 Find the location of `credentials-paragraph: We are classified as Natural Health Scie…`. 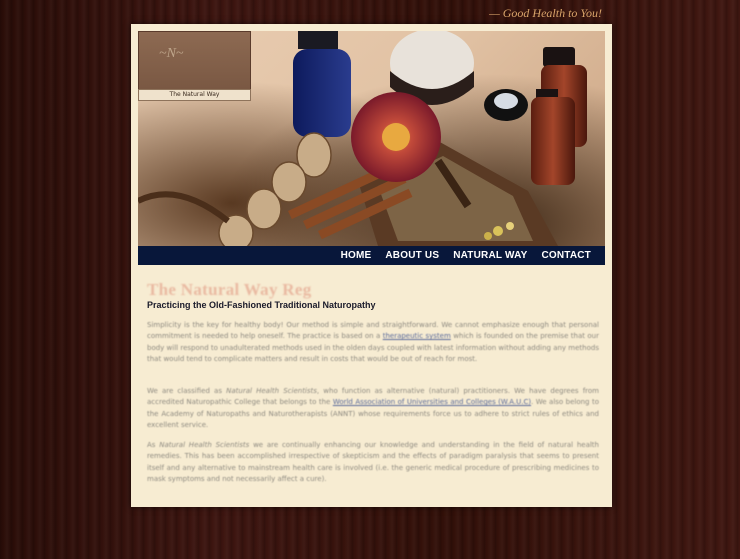

credentials-paragraph: We are classified as Natural Health Scie… is located at coordinates (373, 408).